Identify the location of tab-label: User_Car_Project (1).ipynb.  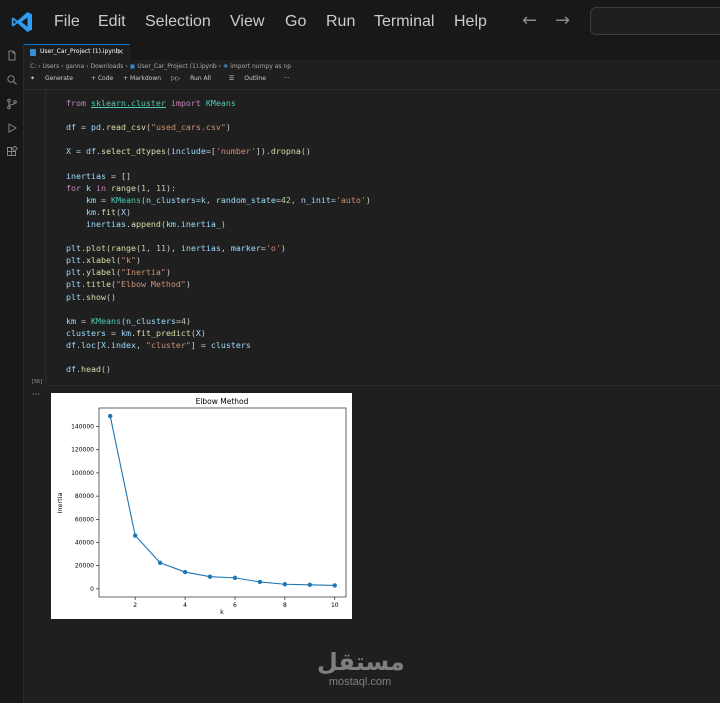
(80, 51).